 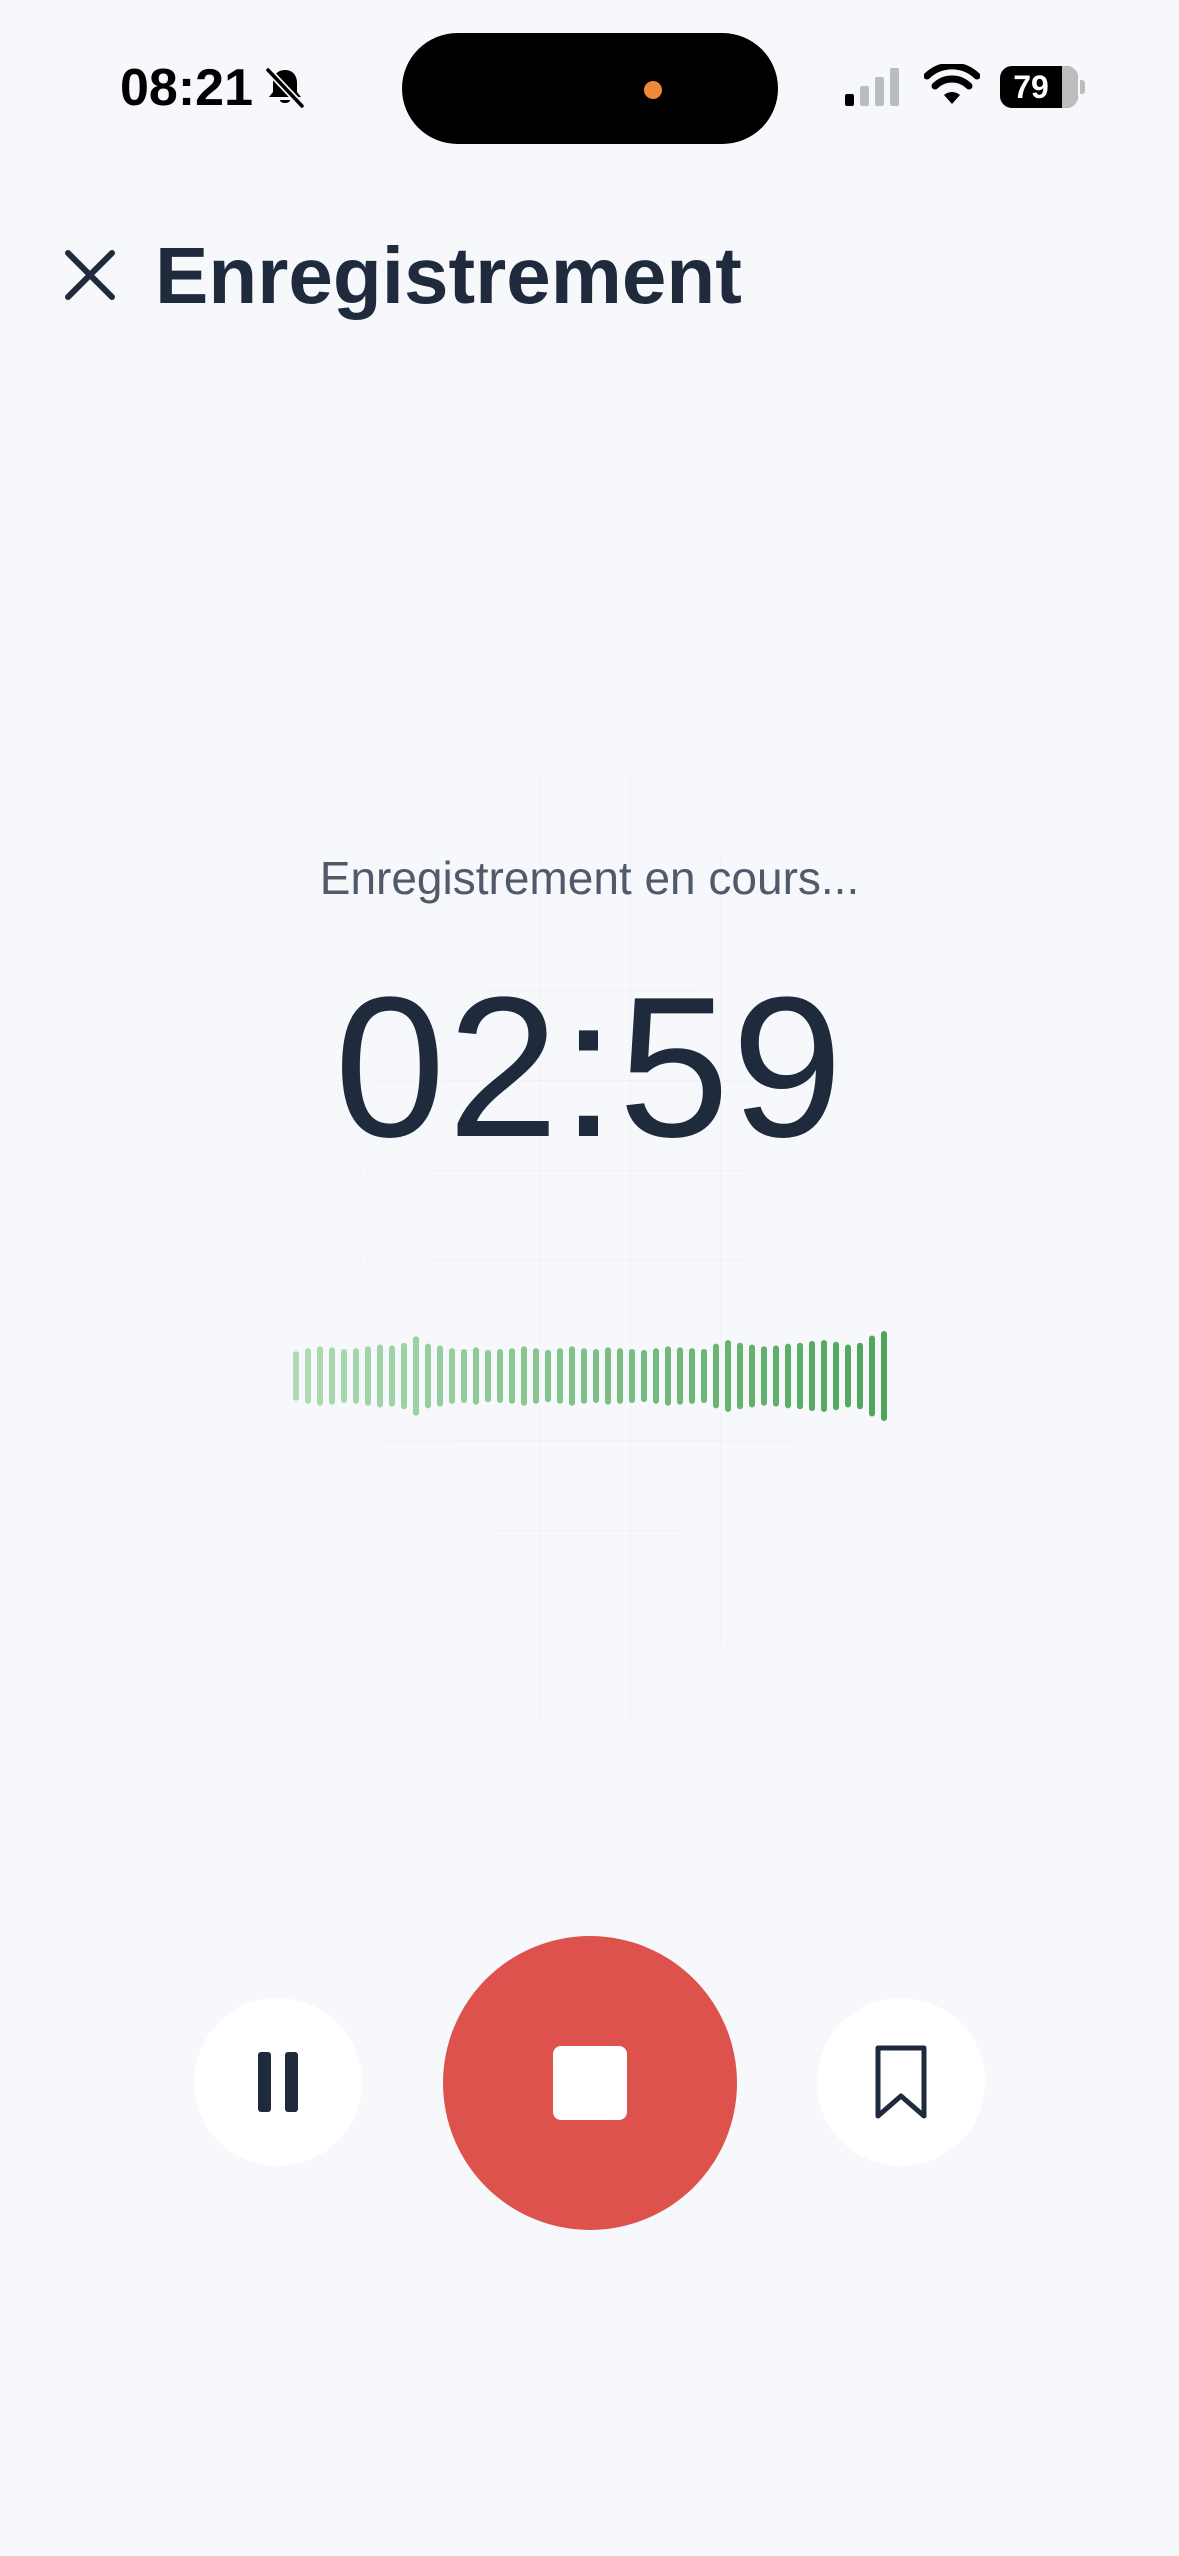 I want to click on battery-cap, so click(x=1082, y=87).